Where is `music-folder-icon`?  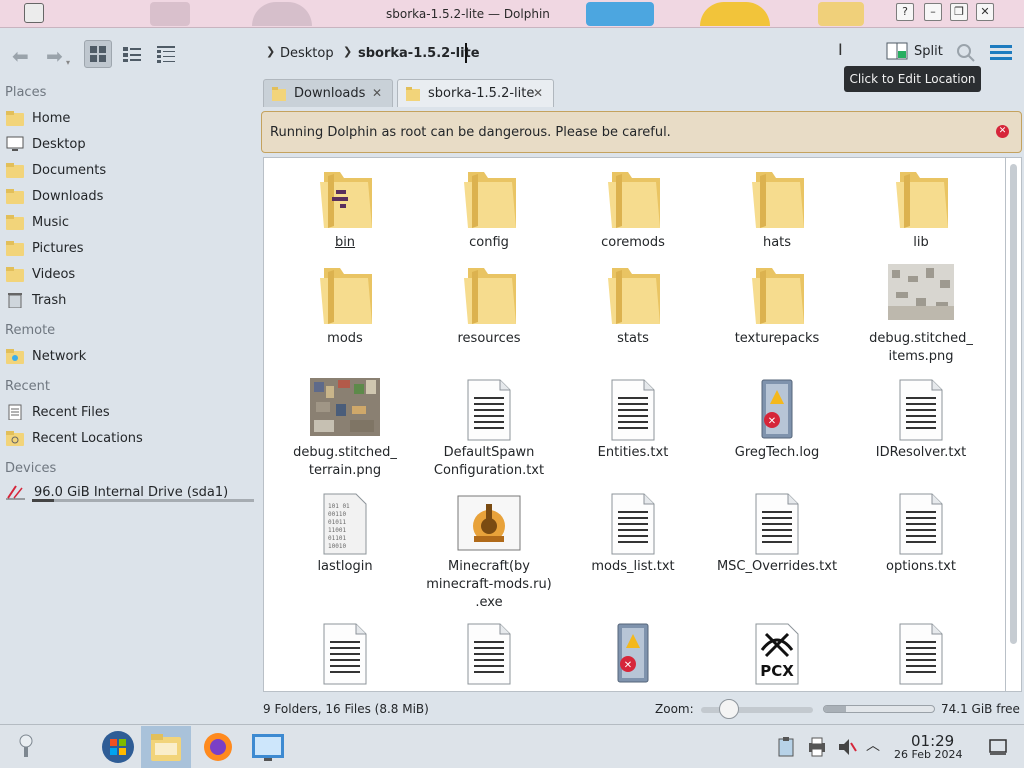
music-folder-icon is located at coordinates (15, 222).